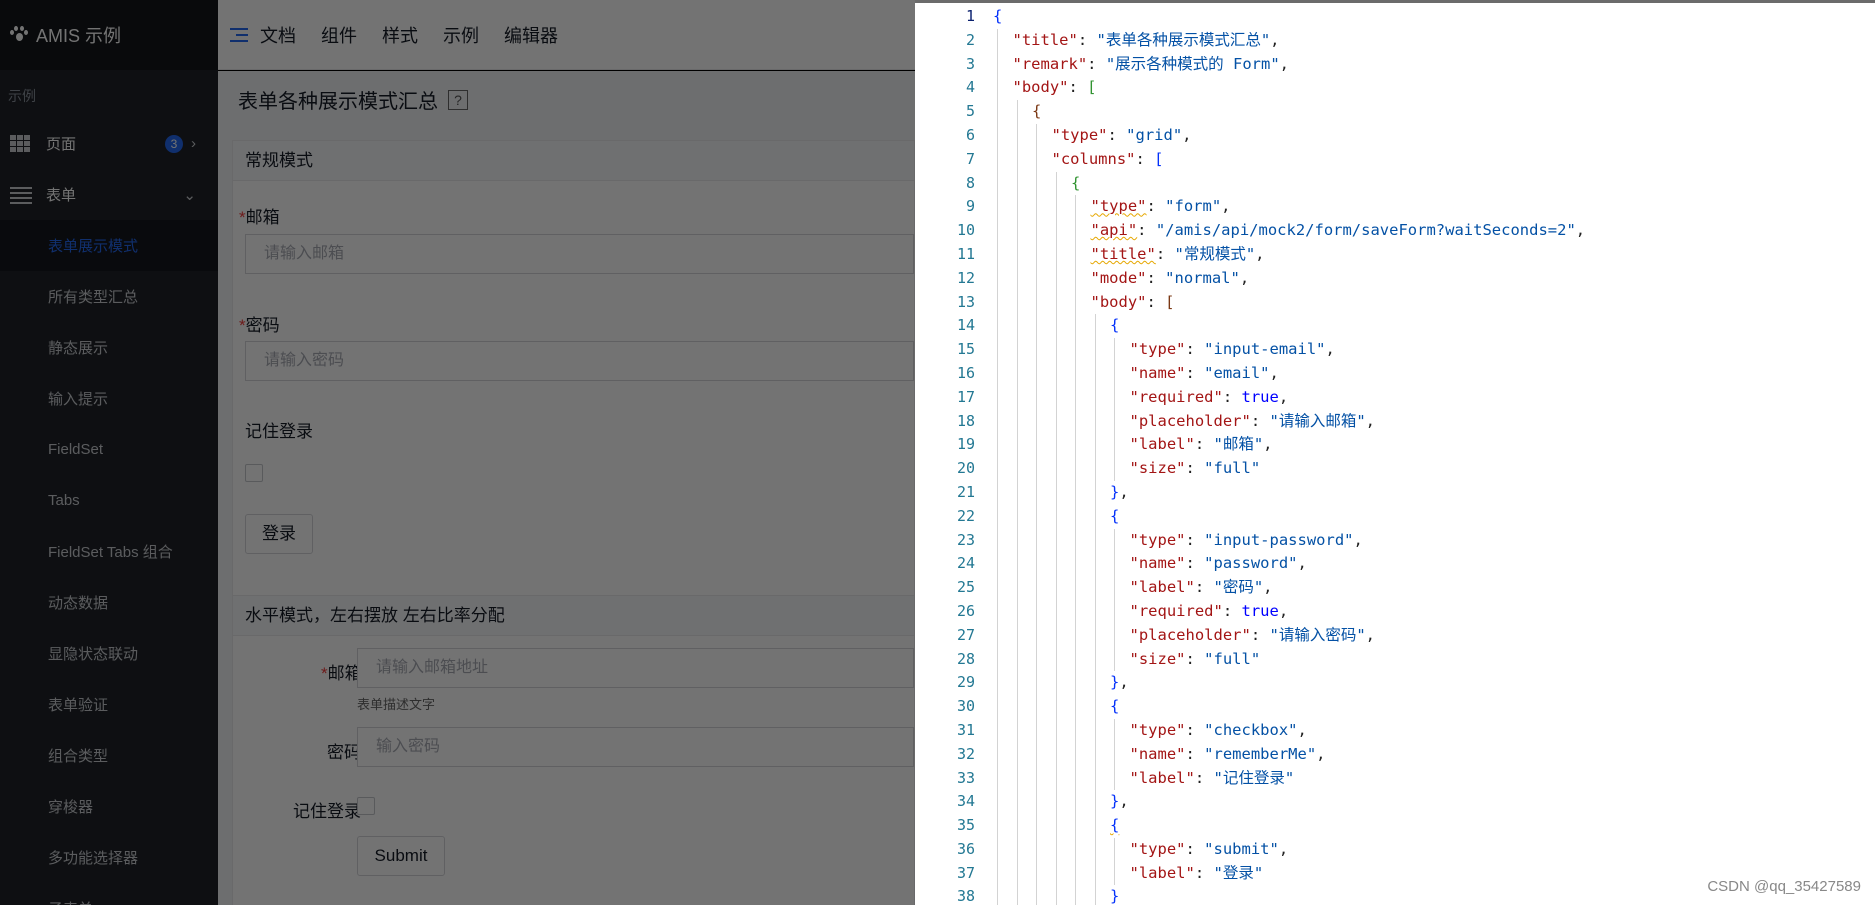 Image resolution: width=1875 pixels, height=905 pixels. What do you see at coordinates (109, 602) in the screenshot?
I see `sidebar-subitem: 动态数据` at bounding box center [109, 602].